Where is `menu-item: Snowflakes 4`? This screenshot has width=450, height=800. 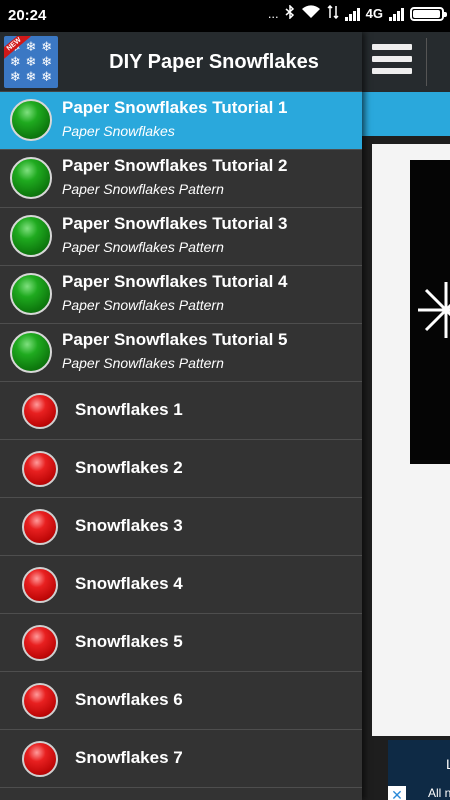 menu-item: Snowflakes 4 is located at coordinates (181, 585).